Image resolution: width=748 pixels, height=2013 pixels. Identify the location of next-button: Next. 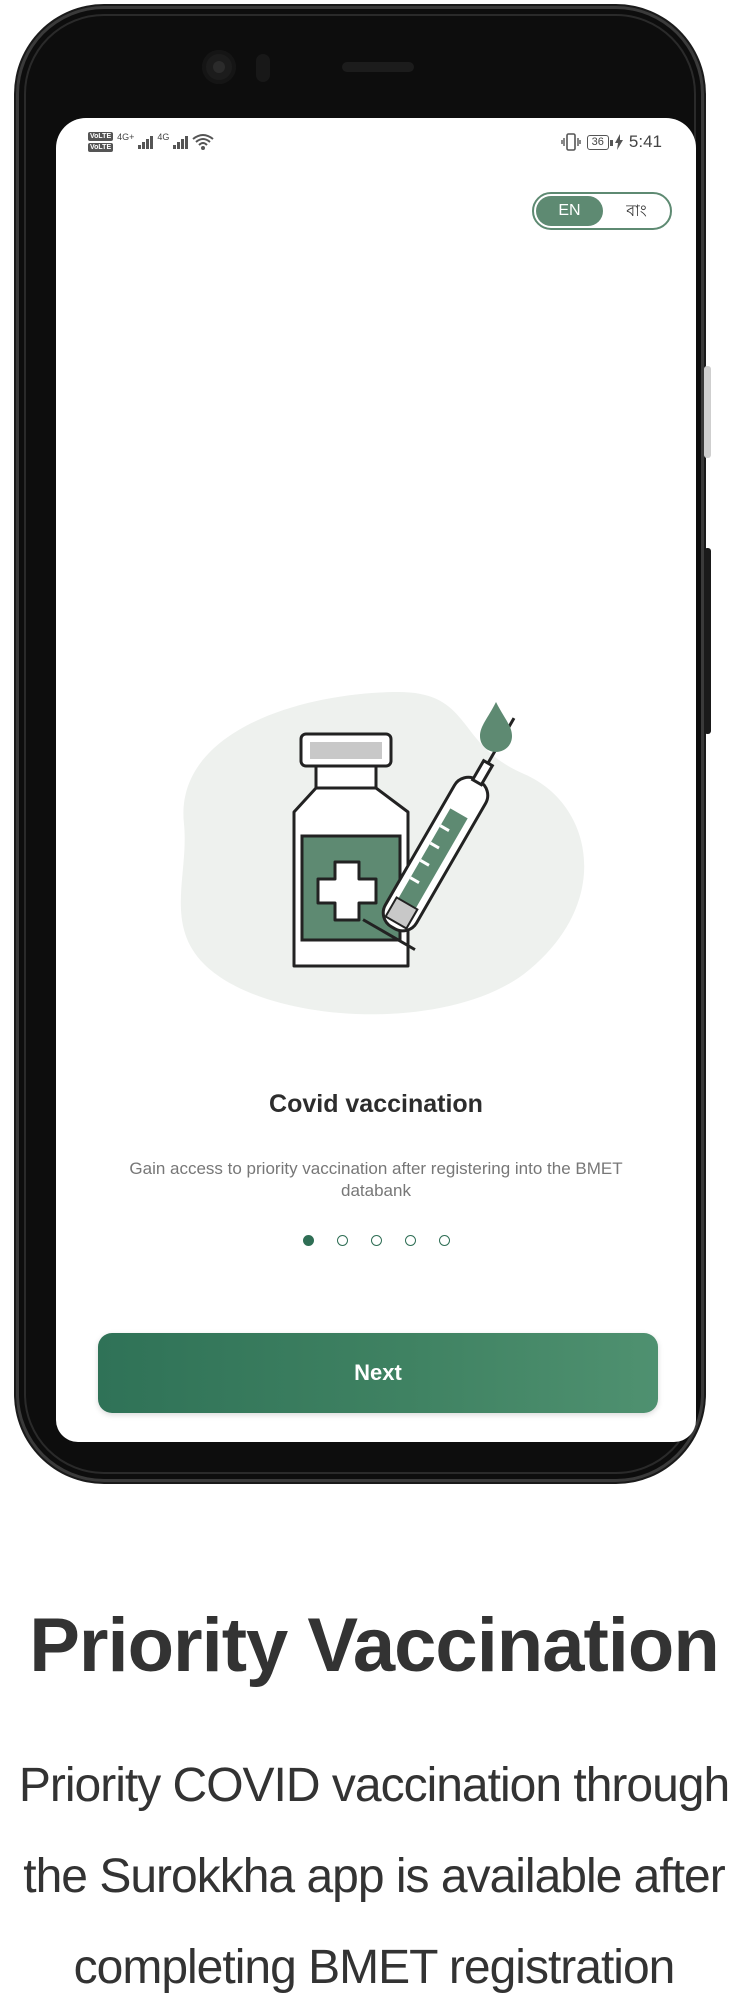
(378, 1373).